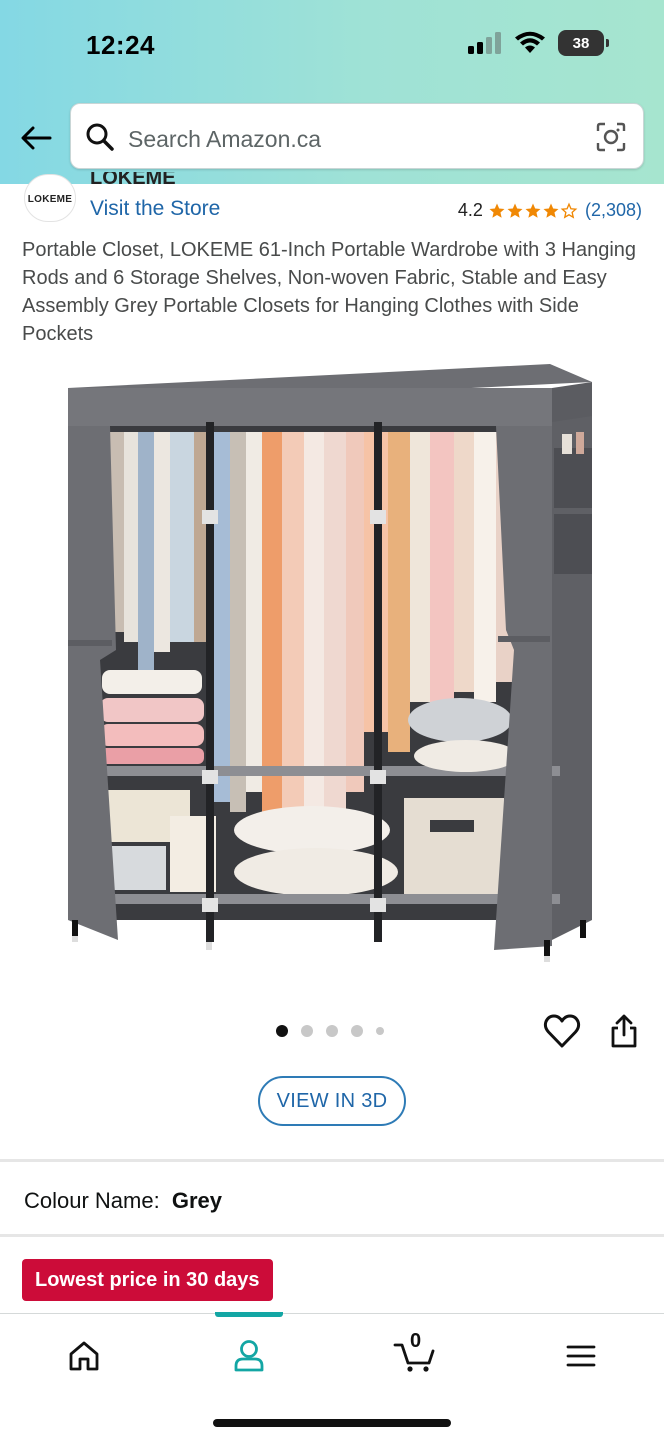 The height and width of the screenshot is (1440, 664). What do you see at coordinates (624, 1031) in the screenshot?
I see `share-icon` at bounding box center [624, 1031].